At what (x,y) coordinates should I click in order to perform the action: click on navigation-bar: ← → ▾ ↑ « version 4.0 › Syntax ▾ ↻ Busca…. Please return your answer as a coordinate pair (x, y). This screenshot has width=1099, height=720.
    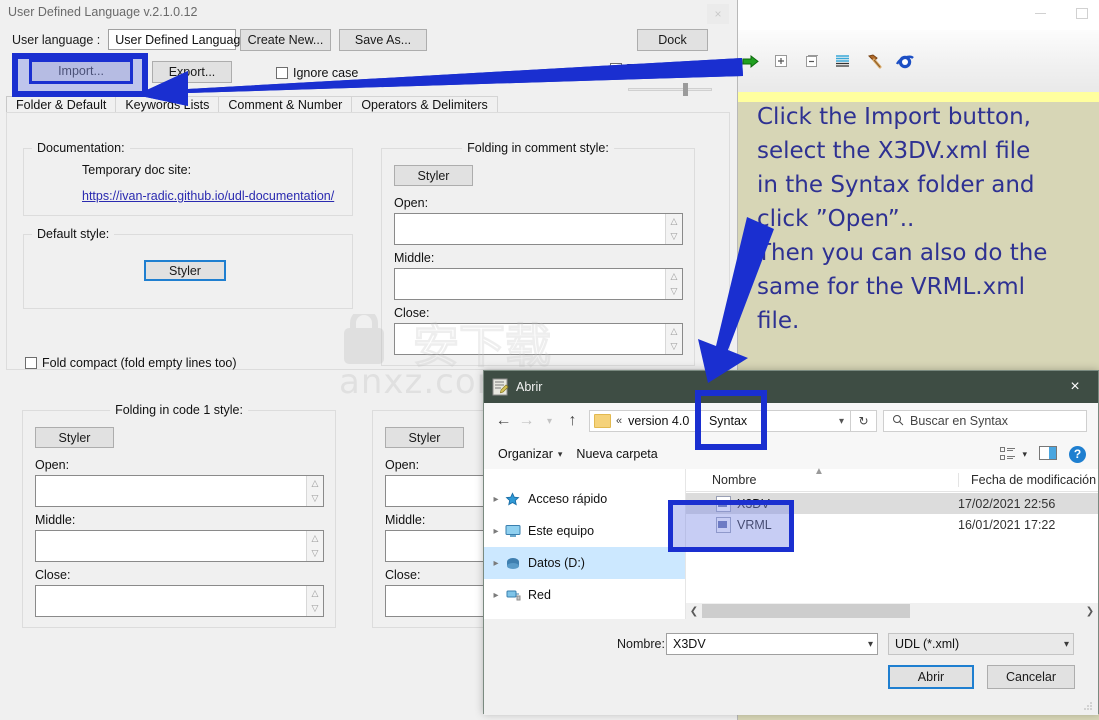
    Looking at the image, I should click on (791, 421).